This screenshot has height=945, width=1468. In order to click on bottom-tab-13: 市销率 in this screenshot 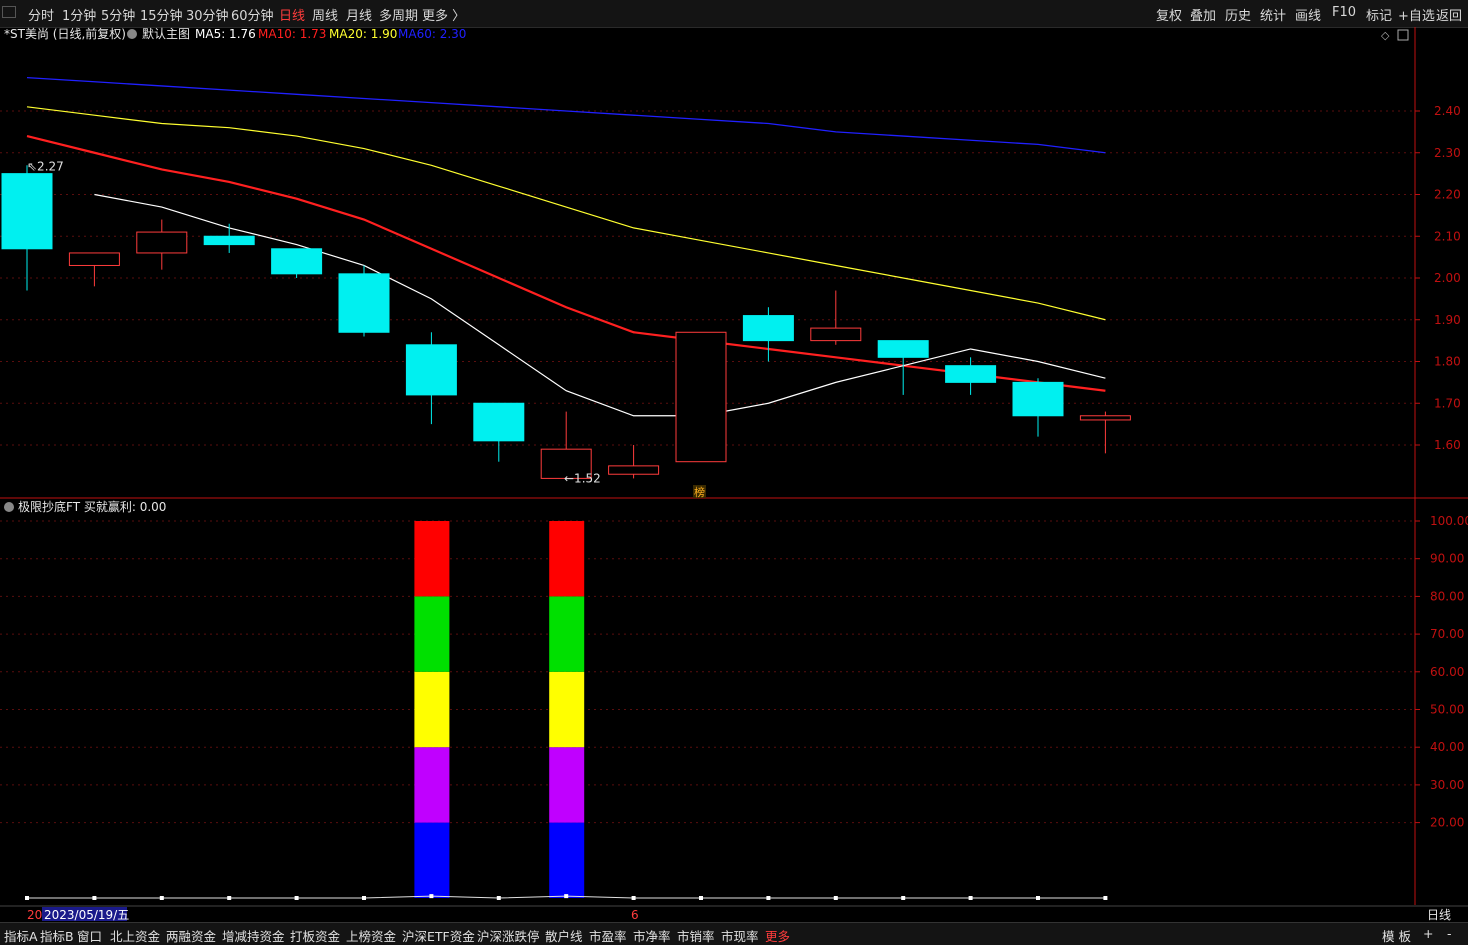, I will do `click(696, 935)`.